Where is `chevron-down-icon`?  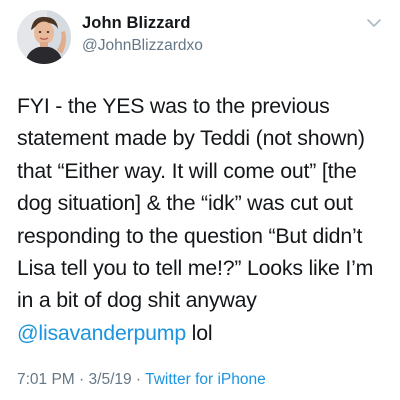 chevron-down-icon is located at coordinates (374, 22).